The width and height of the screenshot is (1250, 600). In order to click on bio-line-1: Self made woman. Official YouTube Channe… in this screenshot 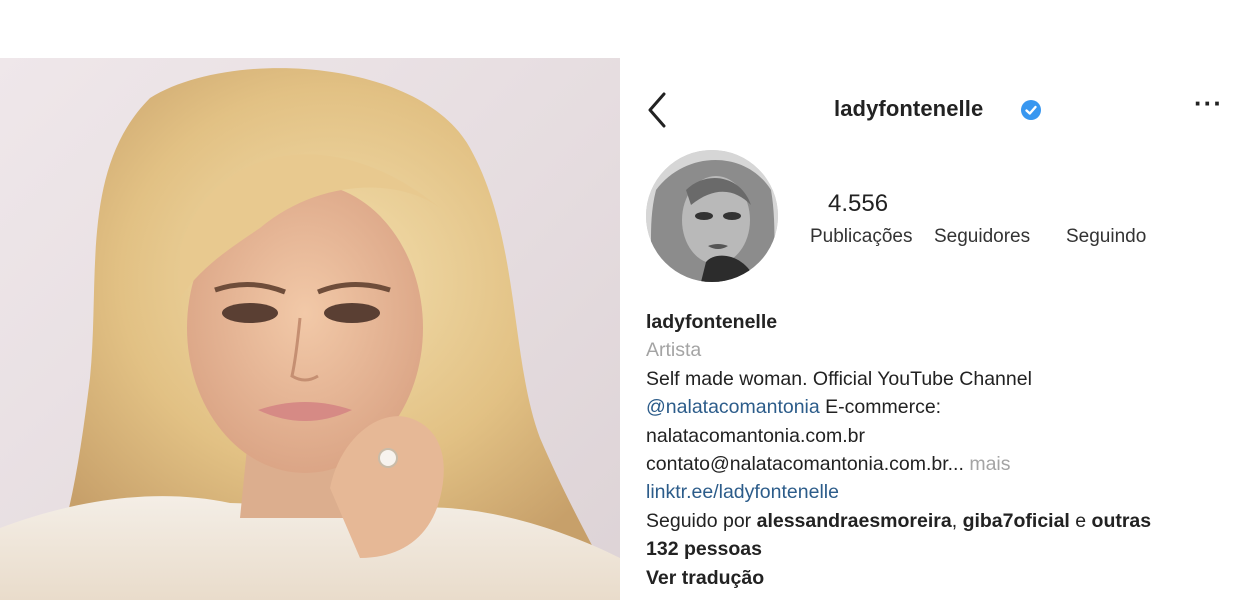, I will do `click(839, 378)`.